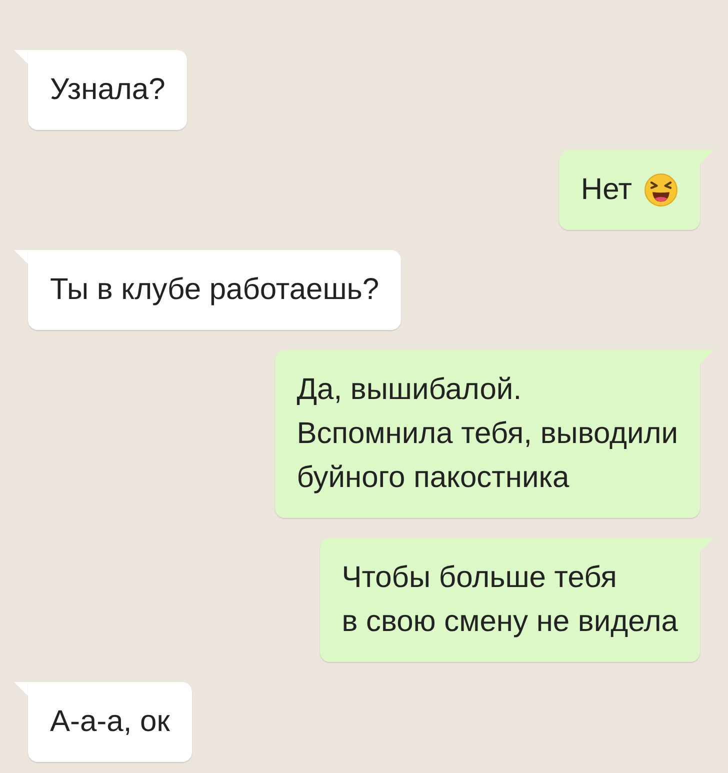 Image resolution: width=728 pixels, height=773 pixels. Describe the element at coordinates (215, 290) in the screenshot. I see `message-text: Ты в клубе работаешь?` at that location.